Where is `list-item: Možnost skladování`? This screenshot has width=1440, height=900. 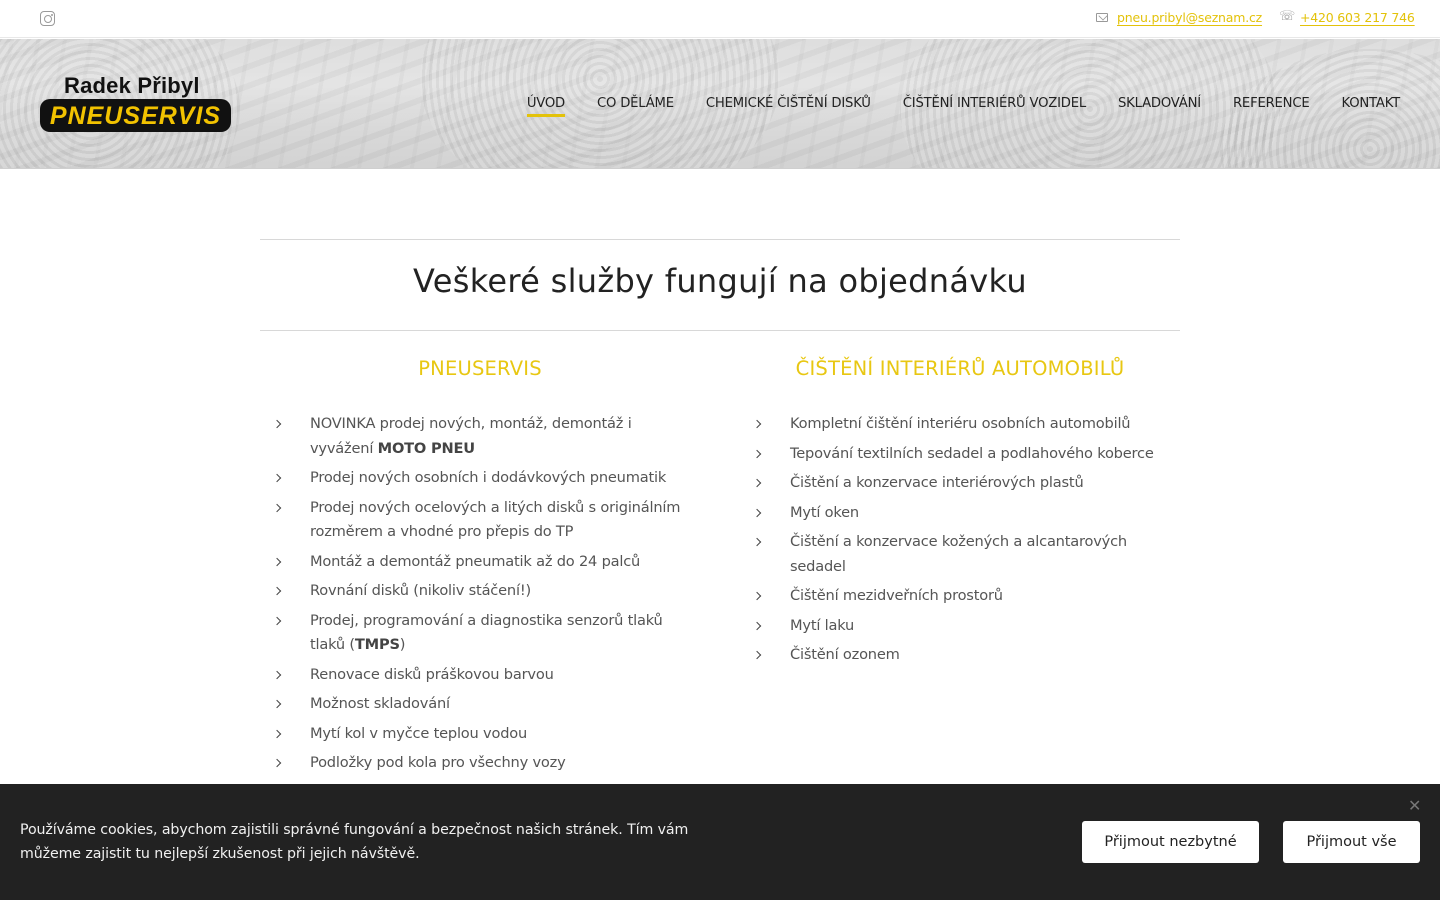 list-item: Možnost skladování is located at coordinates (480, 704).